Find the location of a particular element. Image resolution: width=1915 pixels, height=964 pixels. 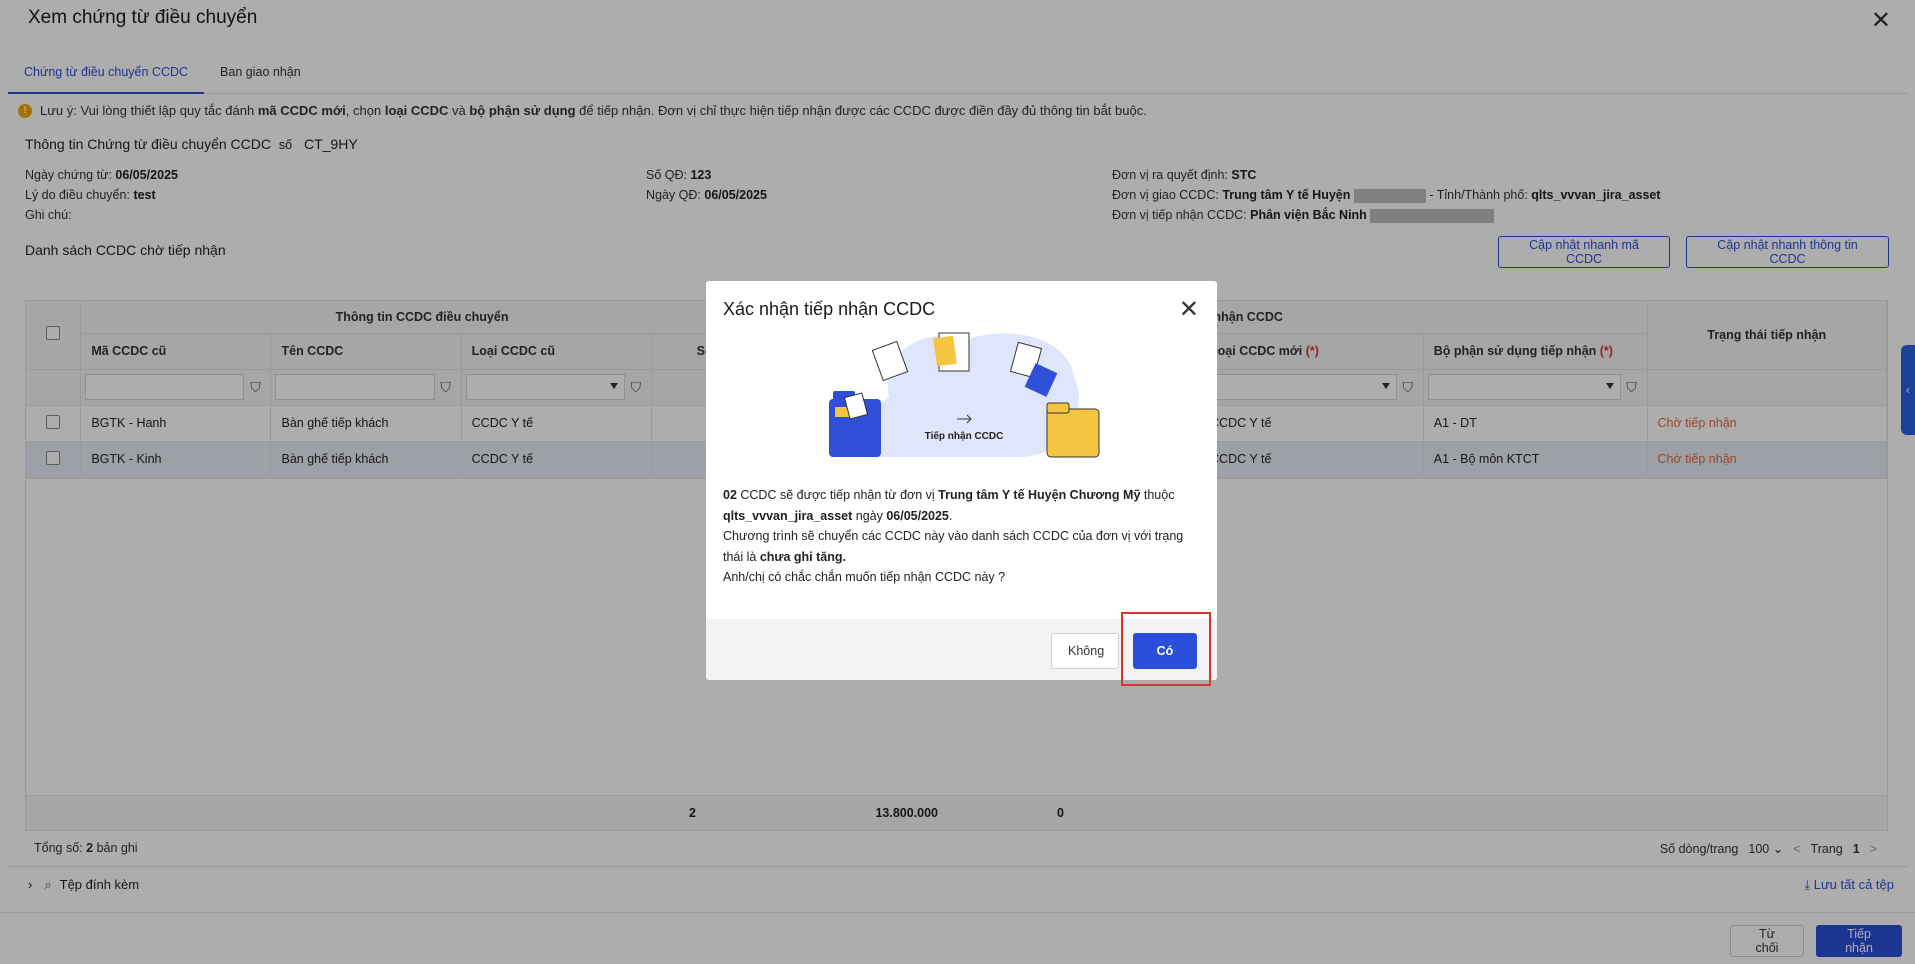

highlight-box is located at coordinates (1166, 649).